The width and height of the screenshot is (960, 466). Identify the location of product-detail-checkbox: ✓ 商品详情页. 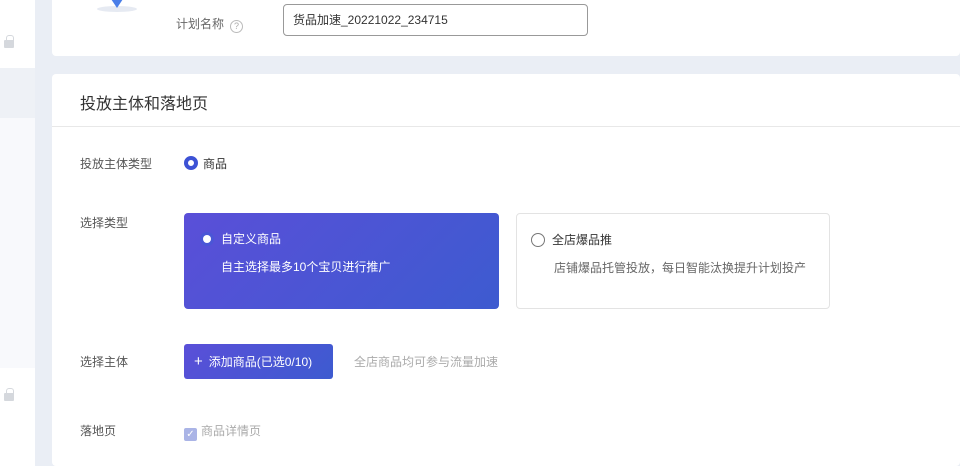
(222, 431).